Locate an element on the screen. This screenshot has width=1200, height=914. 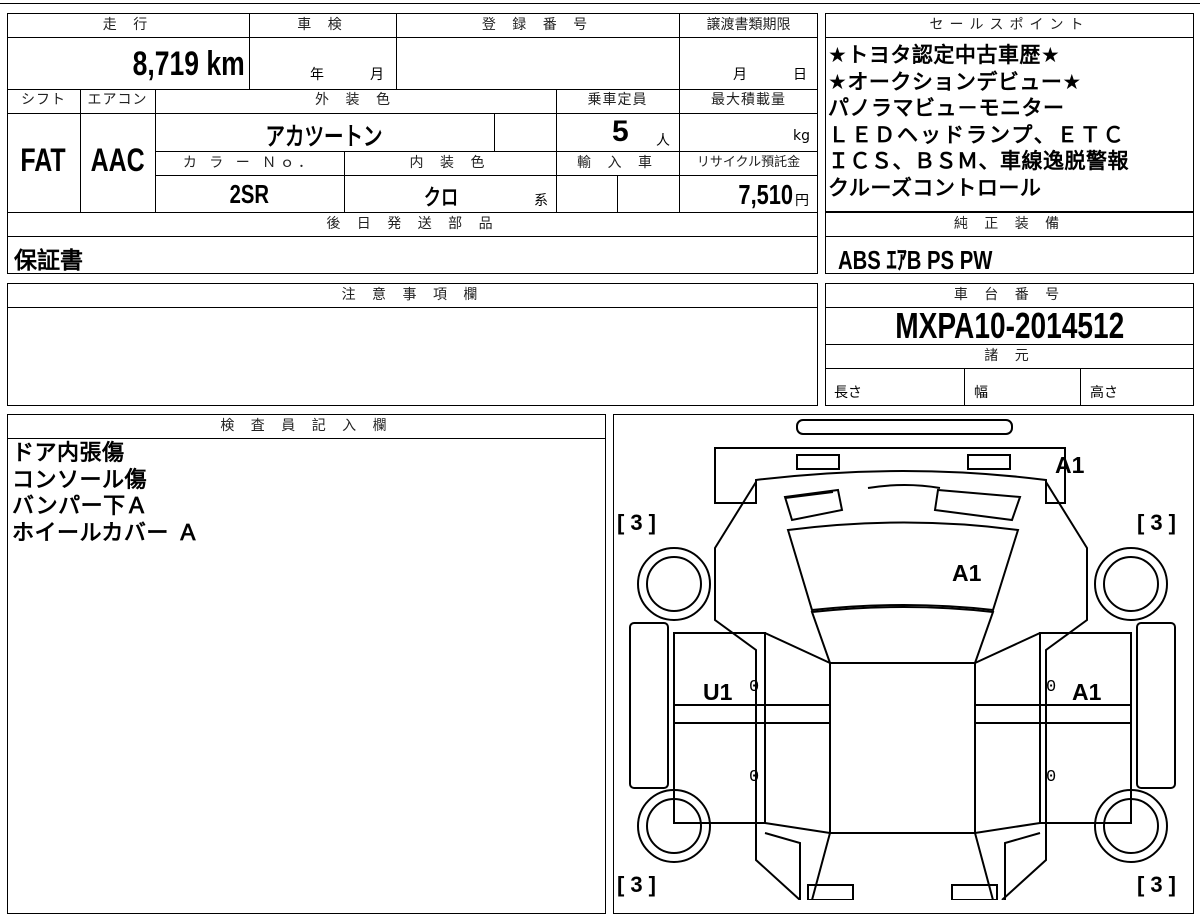
mark-roof: A1 is located at coordinates (967, 573).